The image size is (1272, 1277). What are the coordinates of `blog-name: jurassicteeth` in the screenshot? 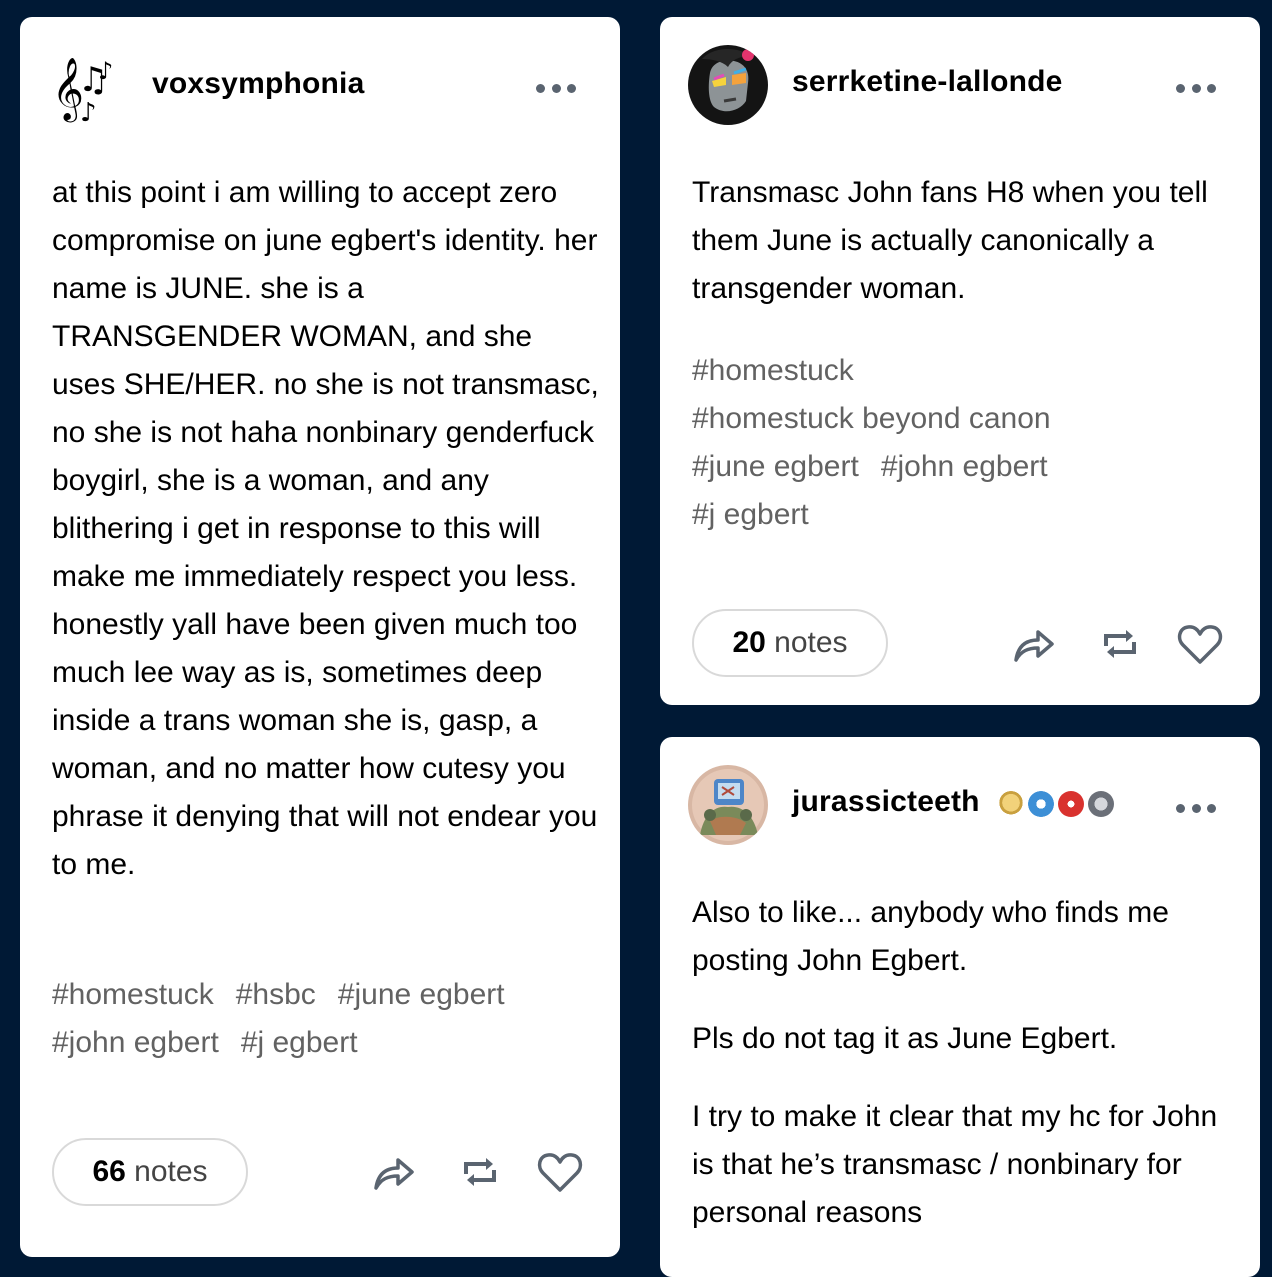 It's located at (955, 802).